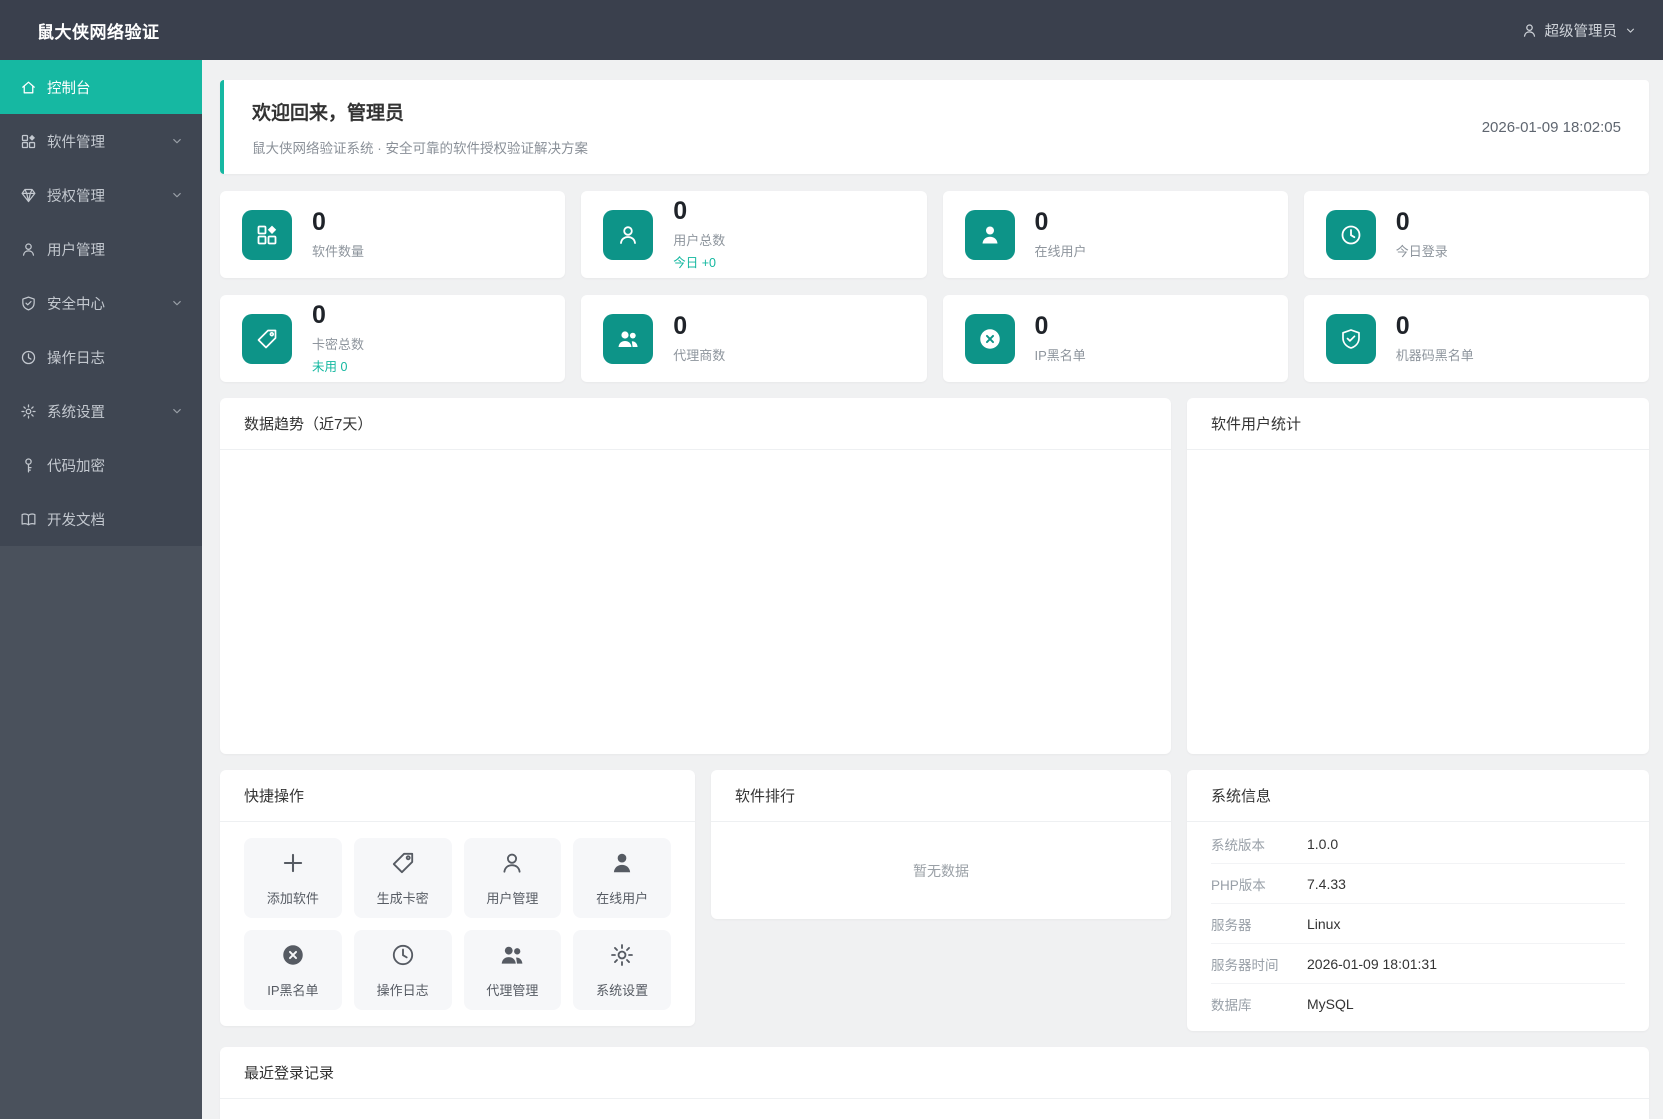  I want to click on info-label: 系统版本, so click(1238, 845).